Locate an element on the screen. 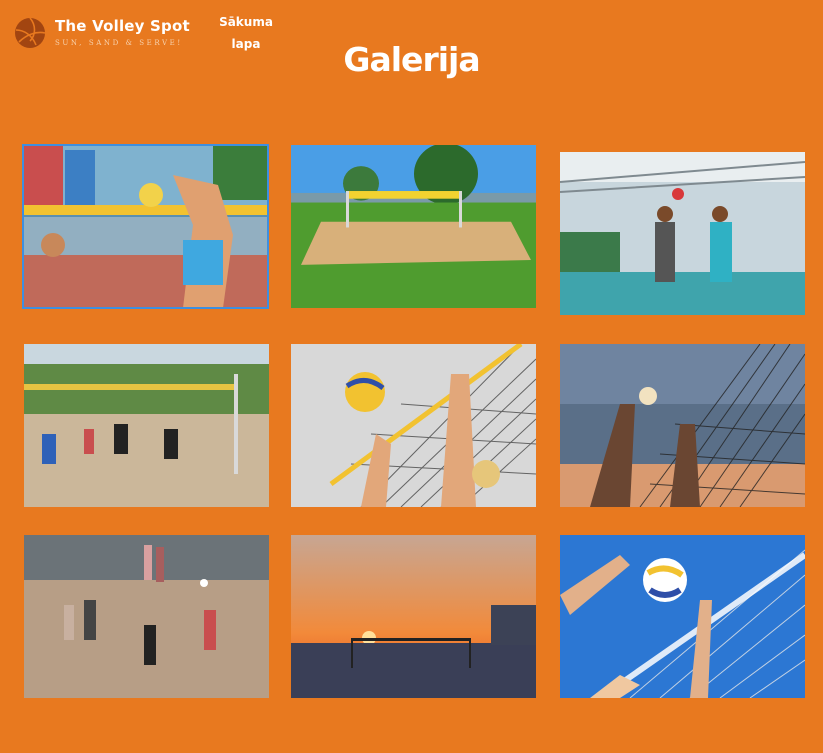  page-title: Galerija is located at coordinates (411, 59).